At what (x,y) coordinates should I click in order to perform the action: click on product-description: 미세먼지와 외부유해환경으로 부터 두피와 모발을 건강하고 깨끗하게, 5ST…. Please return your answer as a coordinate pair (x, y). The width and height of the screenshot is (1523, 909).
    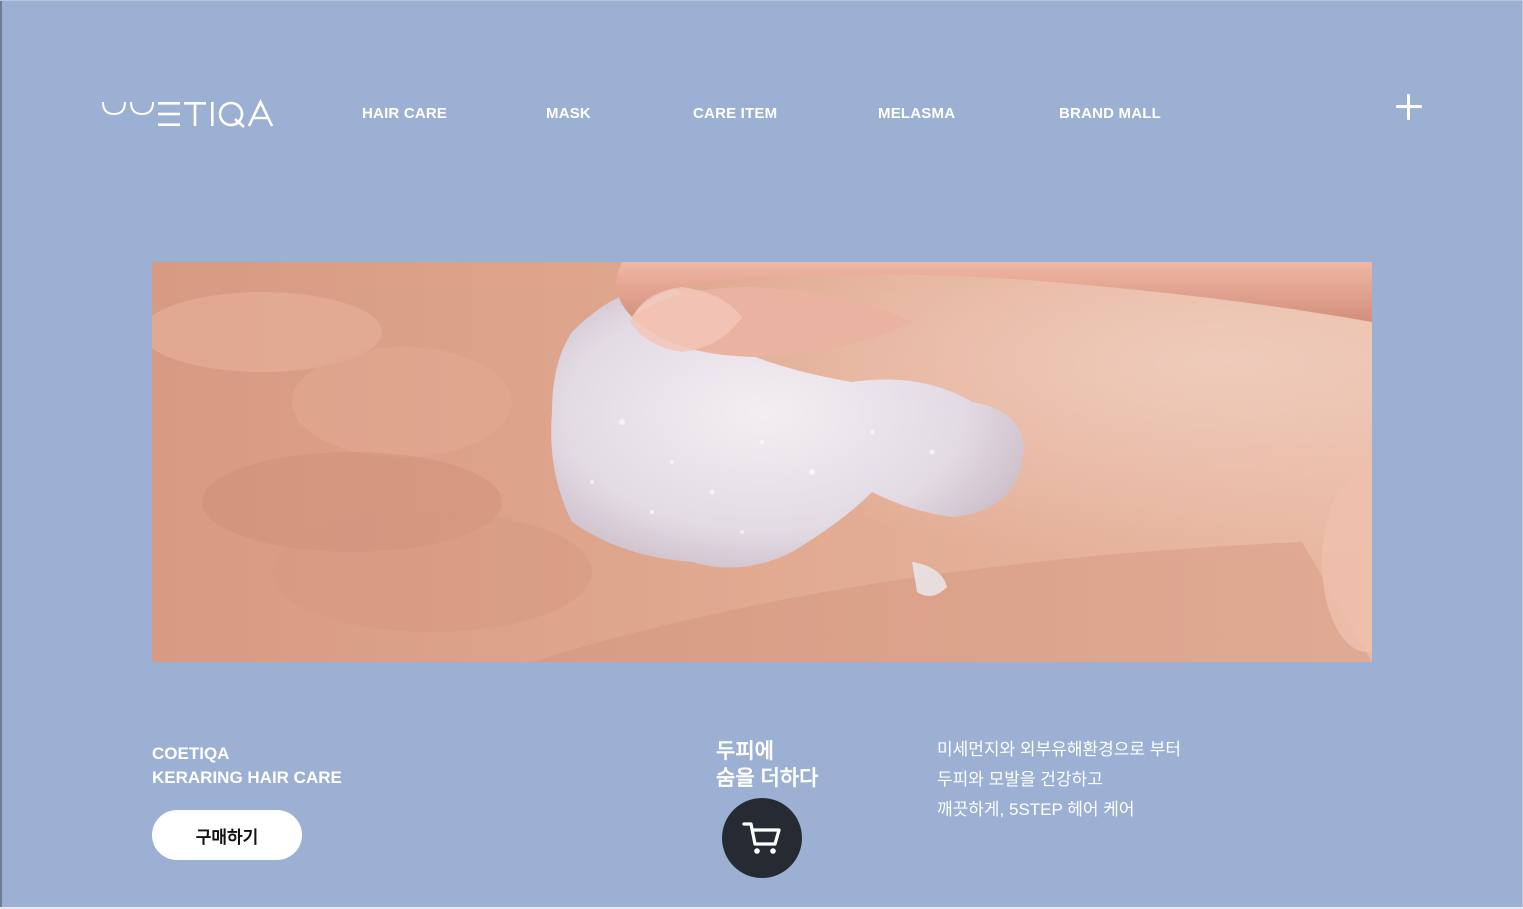
    Looking at the image, I should click on (1059, 780).